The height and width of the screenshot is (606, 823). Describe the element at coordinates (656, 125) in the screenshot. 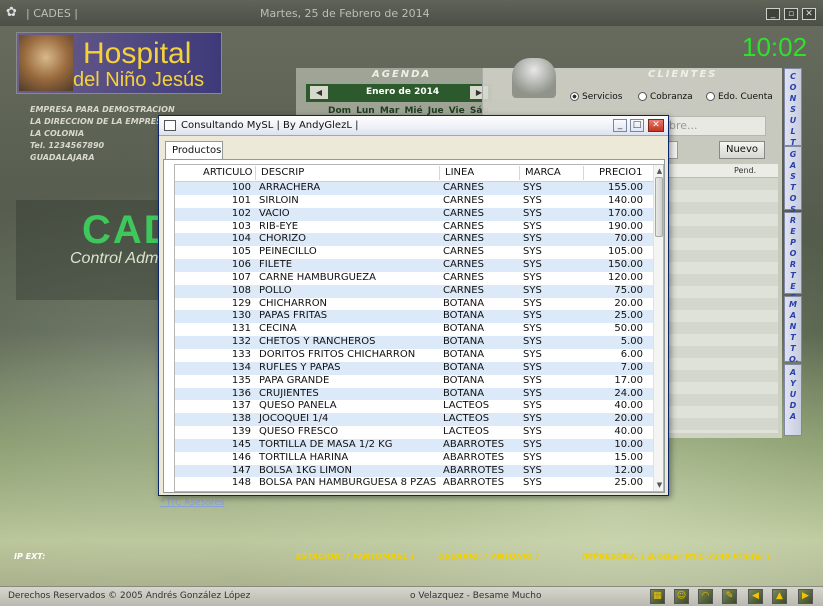

I see `dialog-close-icon: ✕` at that location.